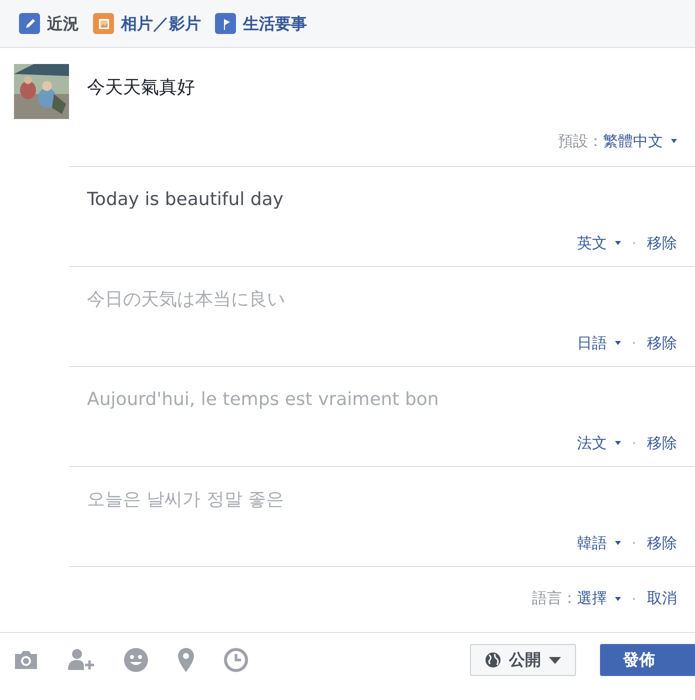 Image resolution: width=695 pixels, height=700 pixels. I want to click on location-pin-icon, so click(186, 660).